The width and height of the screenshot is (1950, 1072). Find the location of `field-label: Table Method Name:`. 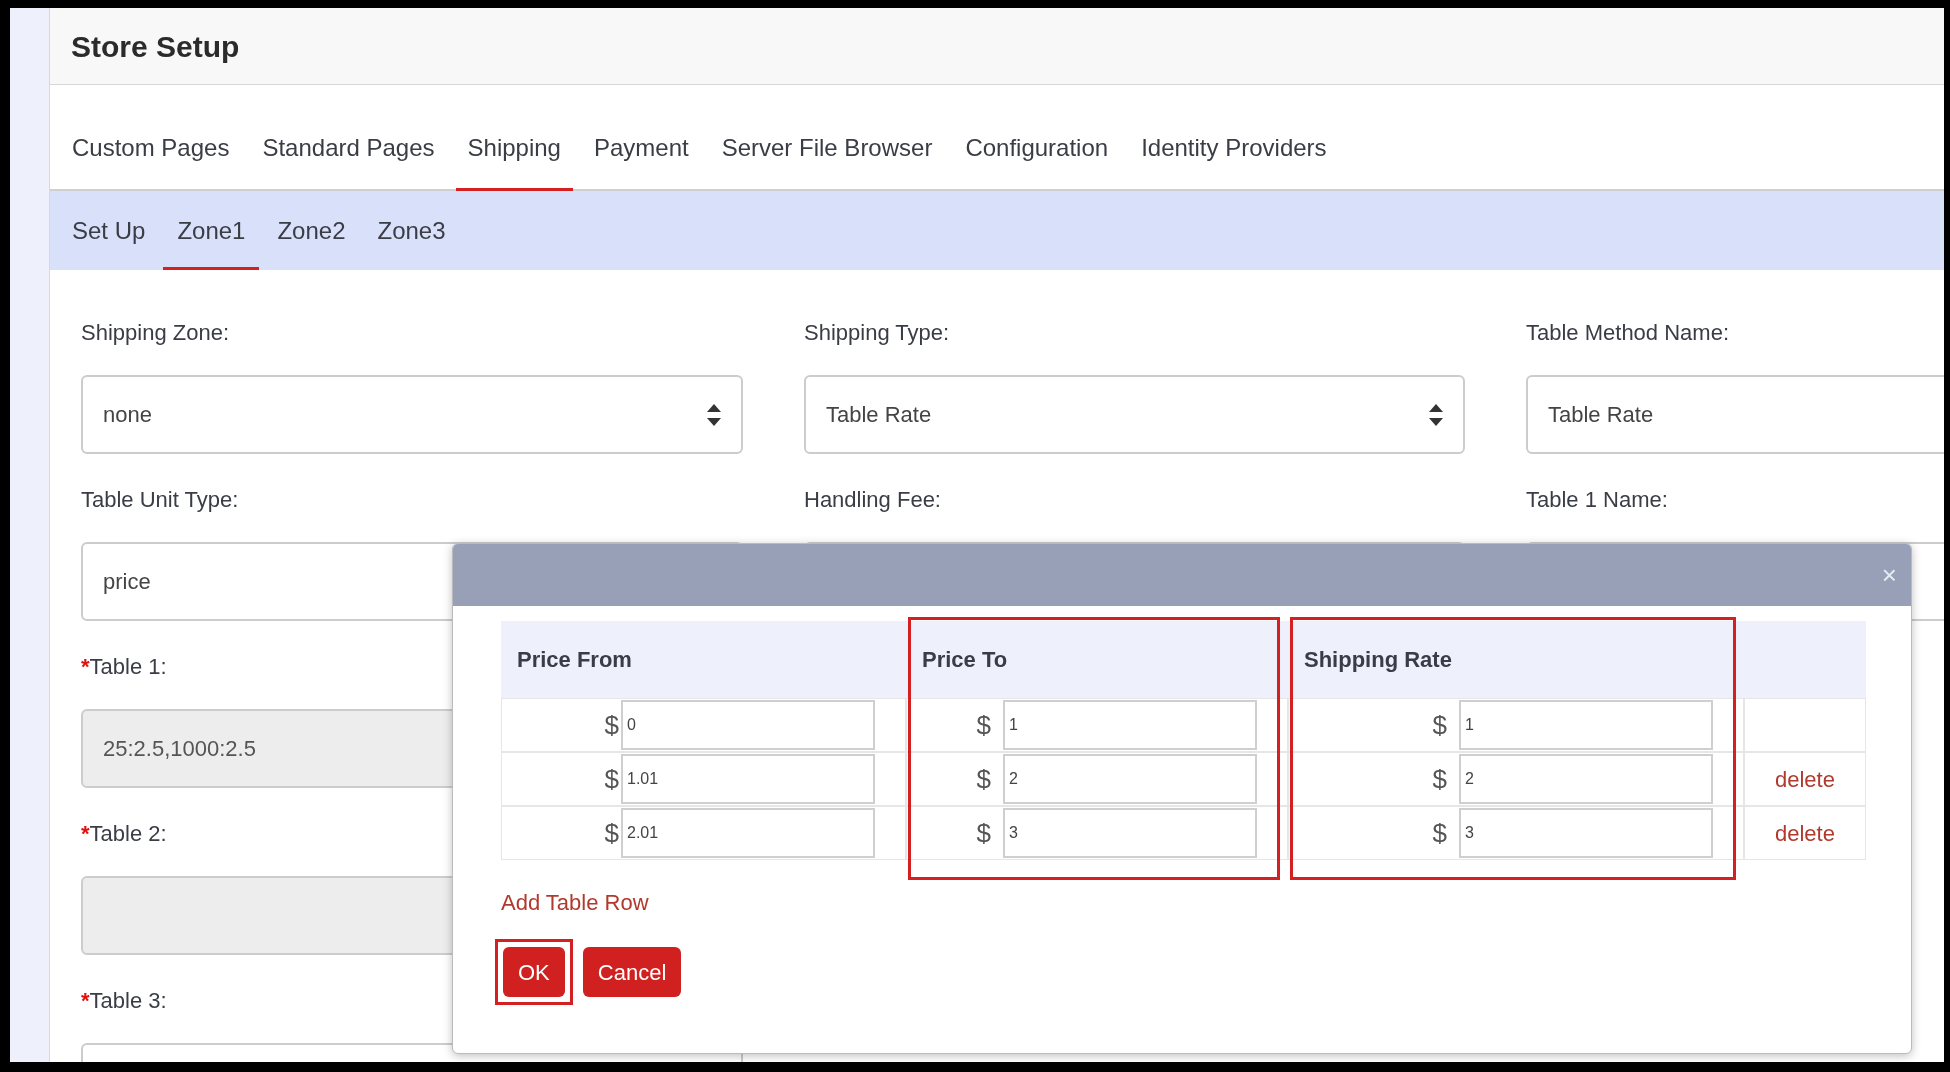

field-label: Table Method Name: is located at coordinates (1627, 333).